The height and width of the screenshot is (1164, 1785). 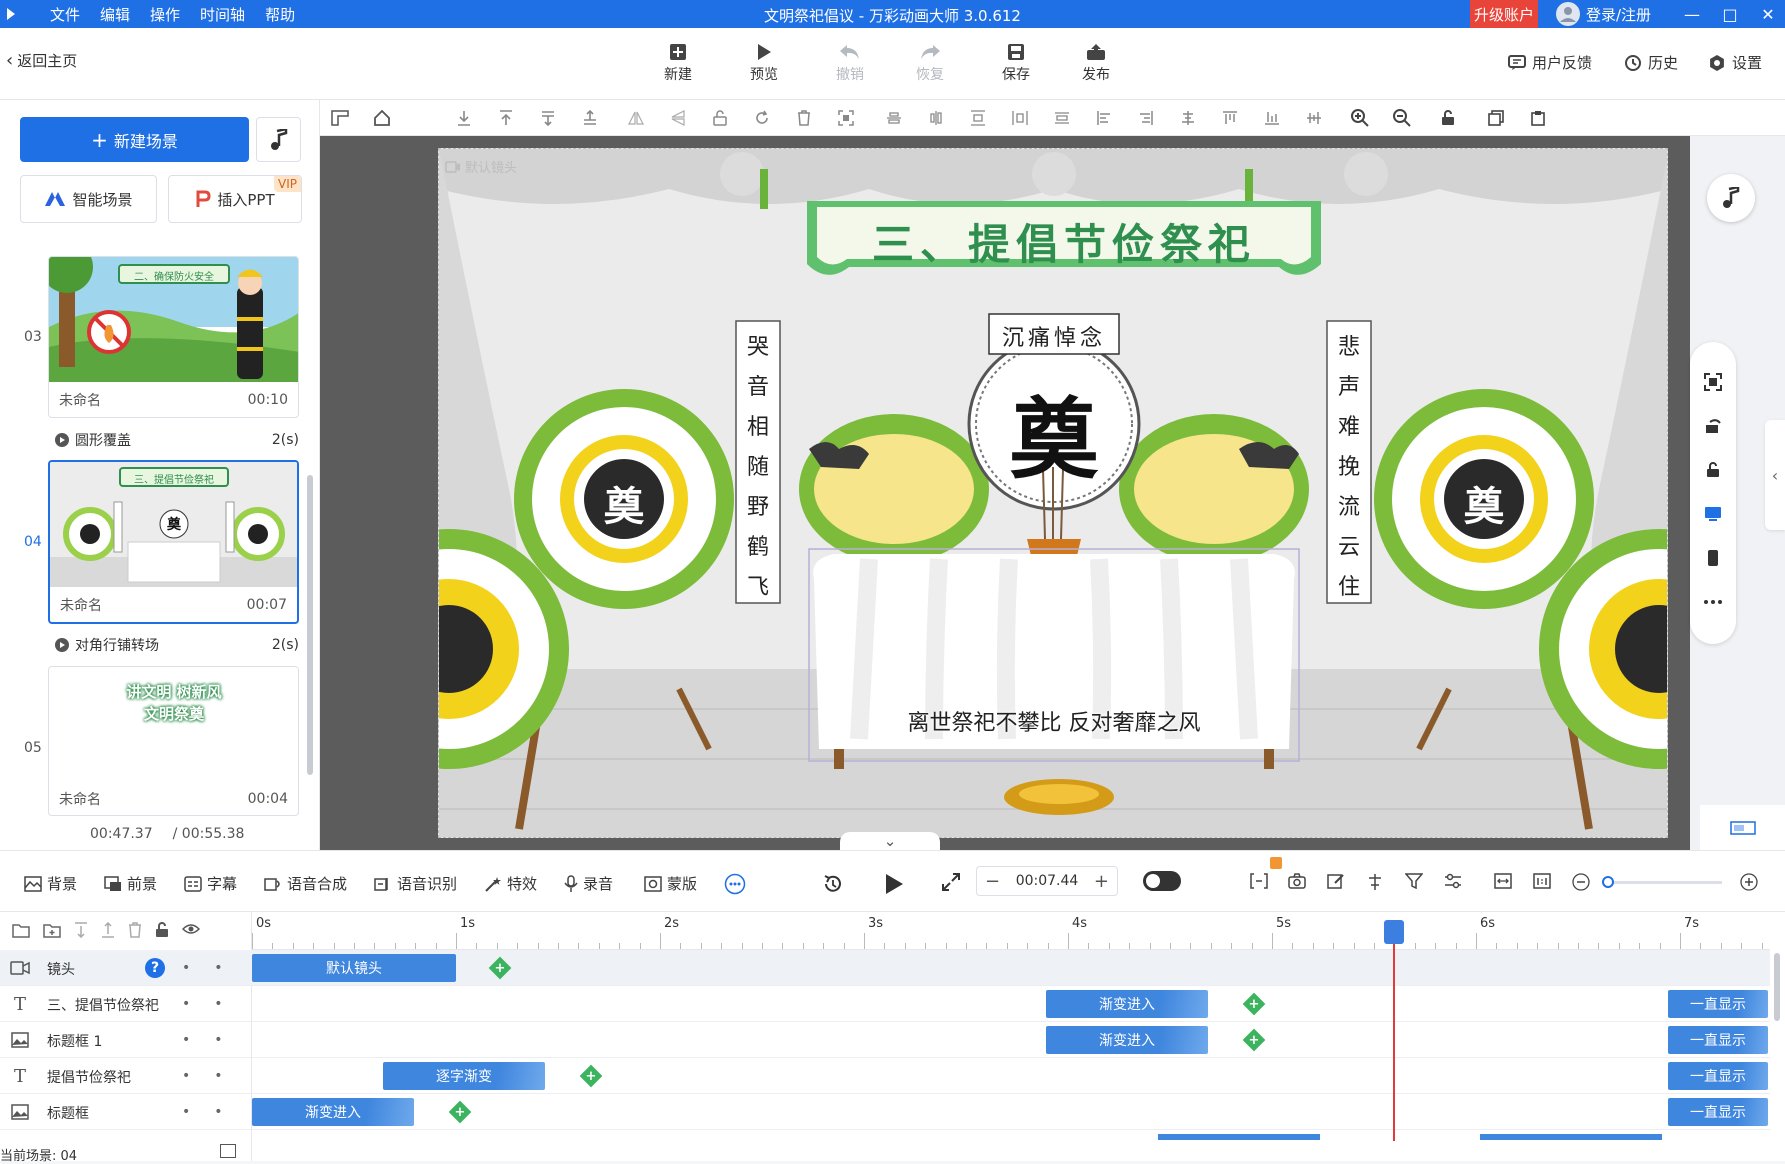 What do you see at coordinates (1603, 14) in the screenshot?
I see `login-button: 登录/注册` at bounding box center [1603, 14].